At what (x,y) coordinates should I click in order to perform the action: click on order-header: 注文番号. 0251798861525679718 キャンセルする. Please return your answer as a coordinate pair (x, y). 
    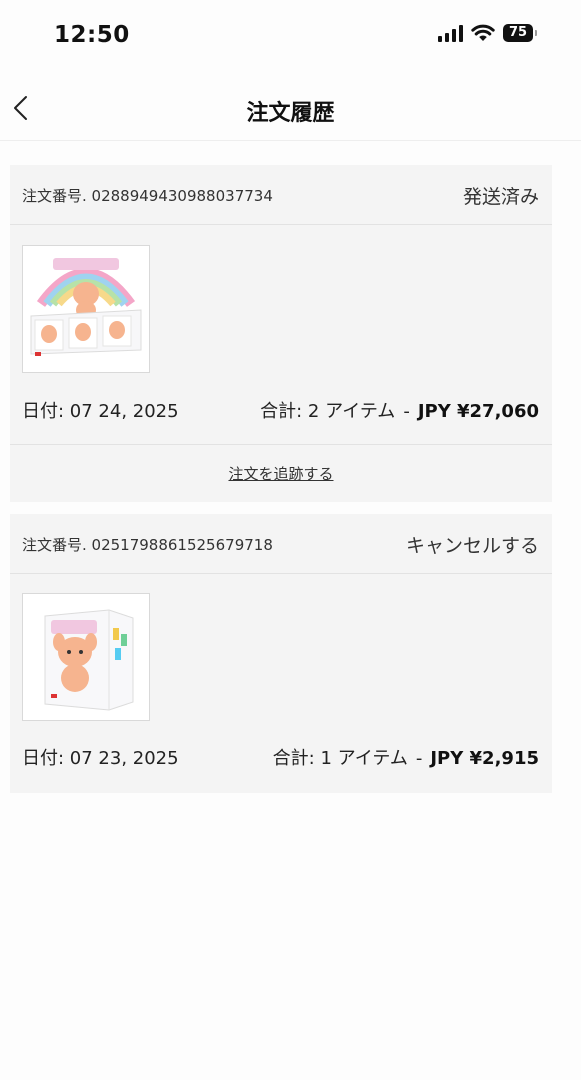
    Looking at the image, I should click on (281, 544).